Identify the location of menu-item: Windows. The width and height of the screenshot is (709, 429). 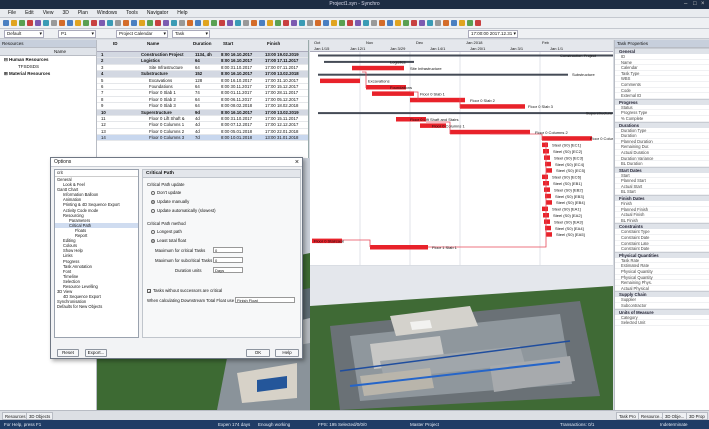
(107, 13).